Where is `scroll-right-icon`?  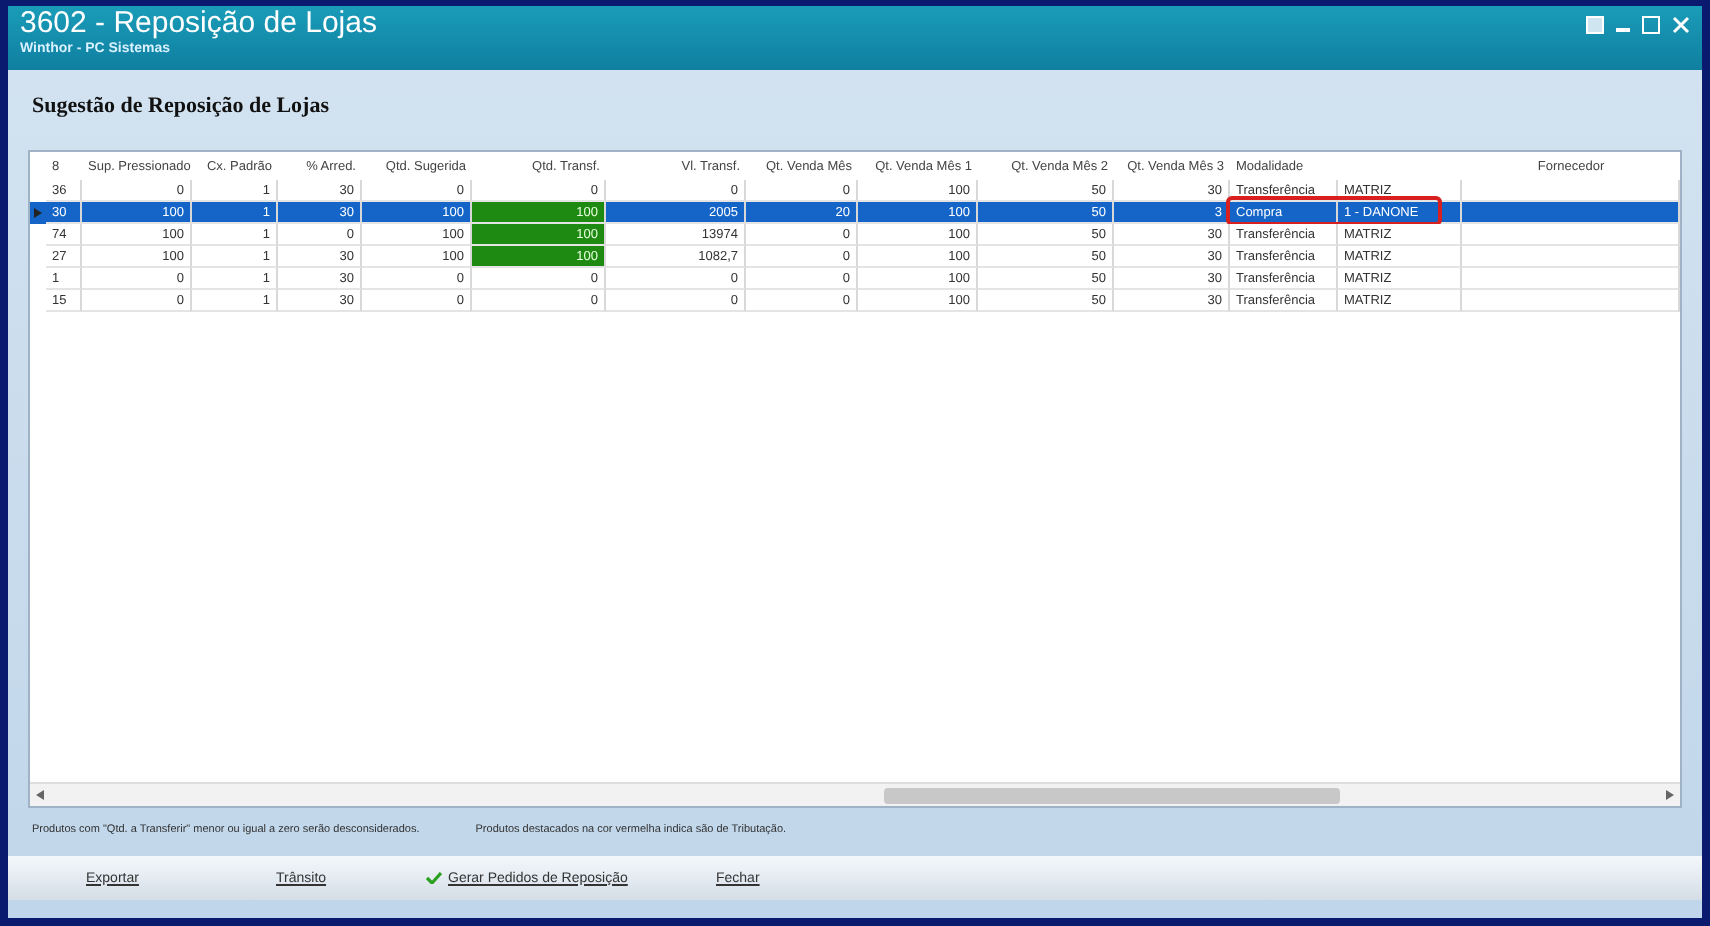
scroll-right-icon is located at coordinates (1670, 795).